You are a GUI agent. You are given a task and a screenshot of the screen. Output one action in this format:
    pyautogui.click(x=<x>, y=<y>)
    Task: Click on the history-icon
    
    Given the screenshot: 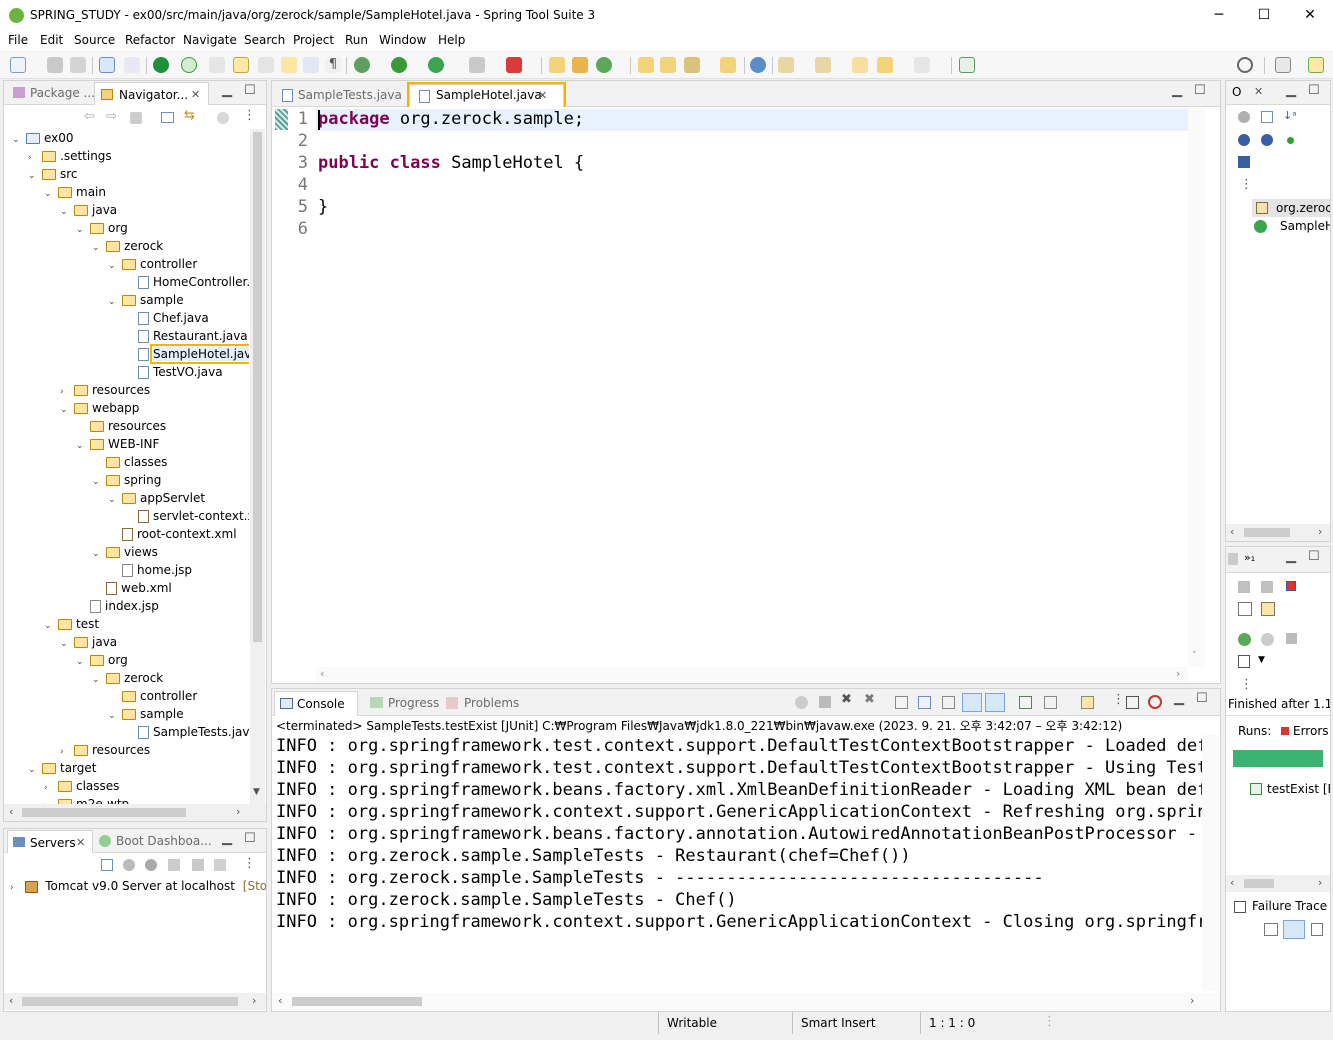 What is the action you would take?
    pyautogui.click(x=1268, y=609)
    